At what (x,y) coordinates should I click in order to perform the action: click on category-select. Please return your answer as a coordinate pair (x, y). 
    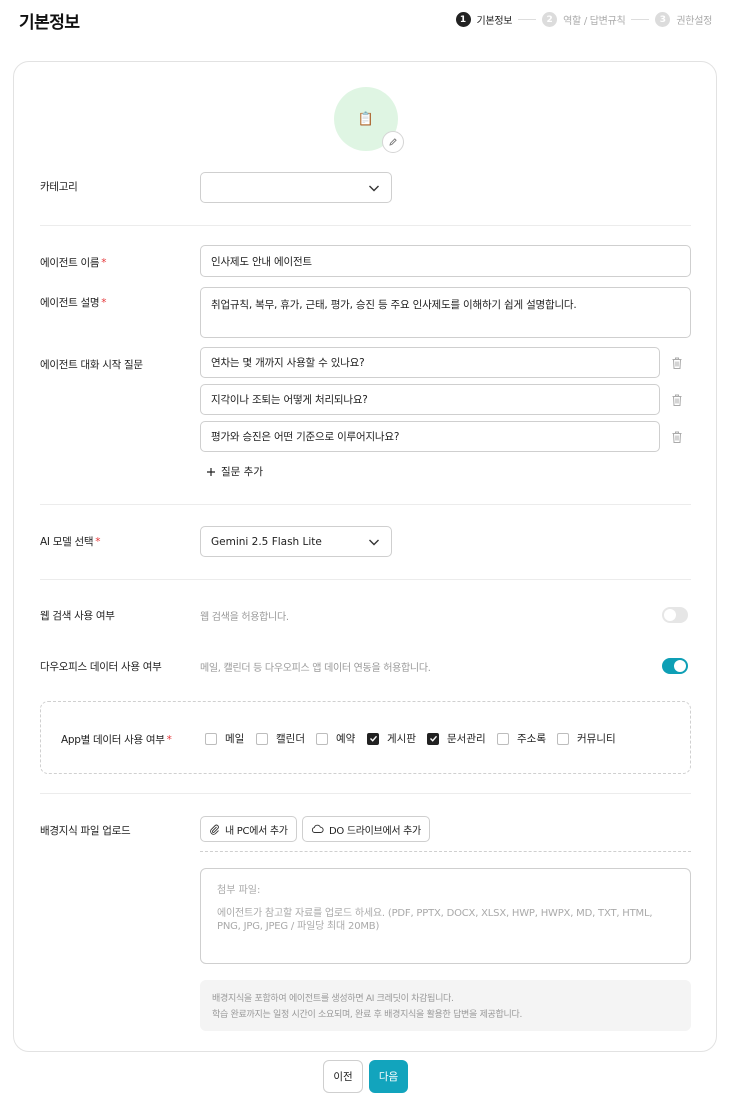
    Looking at the image, I should click on (296, 187).